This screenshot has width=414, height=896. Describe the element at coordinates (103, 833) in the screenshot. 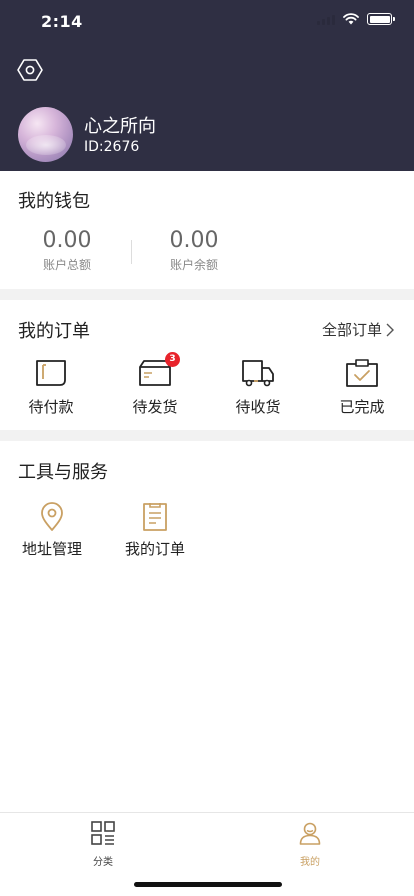

I see `category-icon` at that location.